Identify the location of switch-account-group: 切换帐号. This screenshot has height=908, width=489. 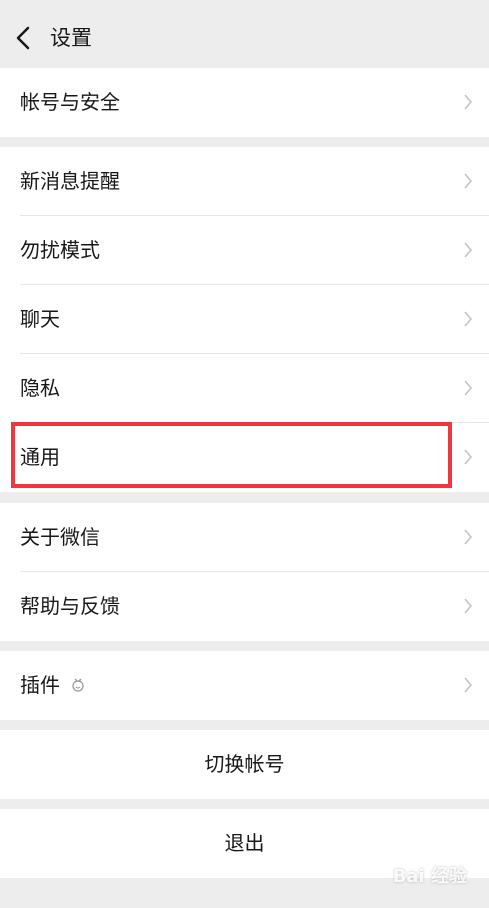
(244, 764).